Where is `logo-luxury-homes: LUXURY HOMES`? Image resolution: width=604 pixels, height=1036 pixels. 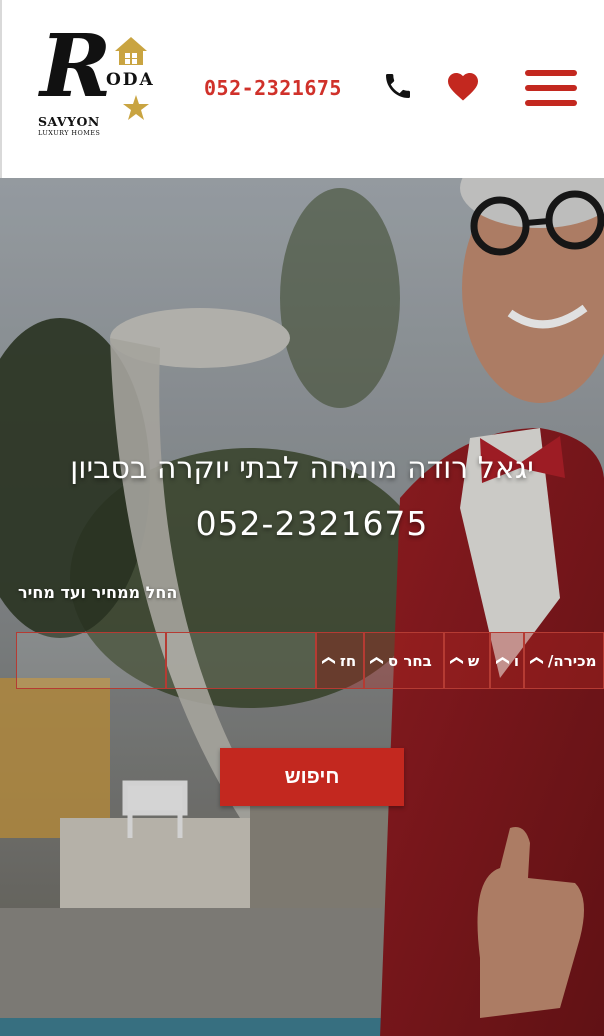 logo-luxury-homes: LUXURY HOMES is located at coordinates (69, 133).